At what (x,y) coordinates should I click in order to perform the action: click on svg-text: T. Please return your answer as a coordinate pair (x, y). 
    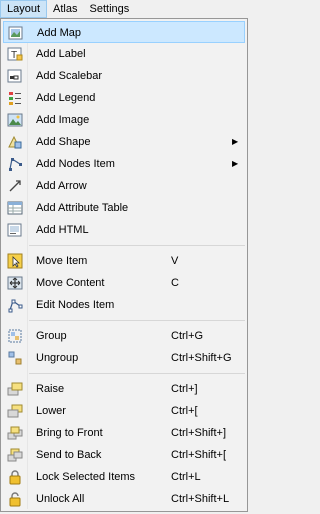
    Looking at the image, I should click on (14, 55).